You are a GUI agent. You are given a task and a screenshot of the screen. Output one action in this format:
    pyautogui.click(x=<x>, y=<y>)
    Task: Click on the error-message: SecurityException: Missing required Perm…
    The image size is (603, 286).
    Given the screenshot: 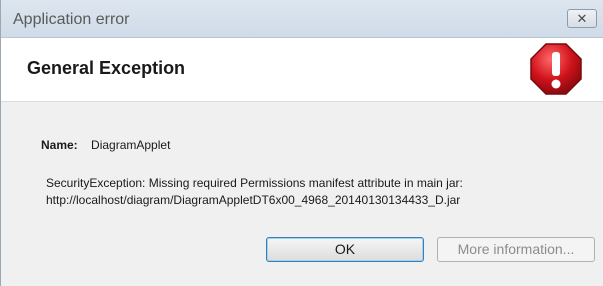 What is the action you would take?
    pyautogui.click(x=316, y=192)
    